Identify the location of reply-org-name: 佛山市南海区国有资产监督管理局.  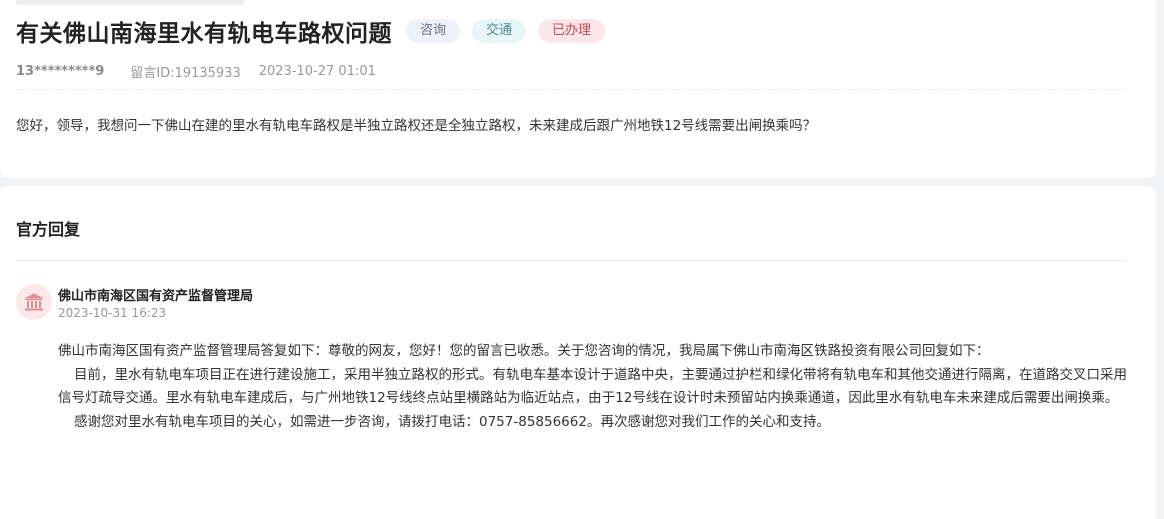
(156, 296).